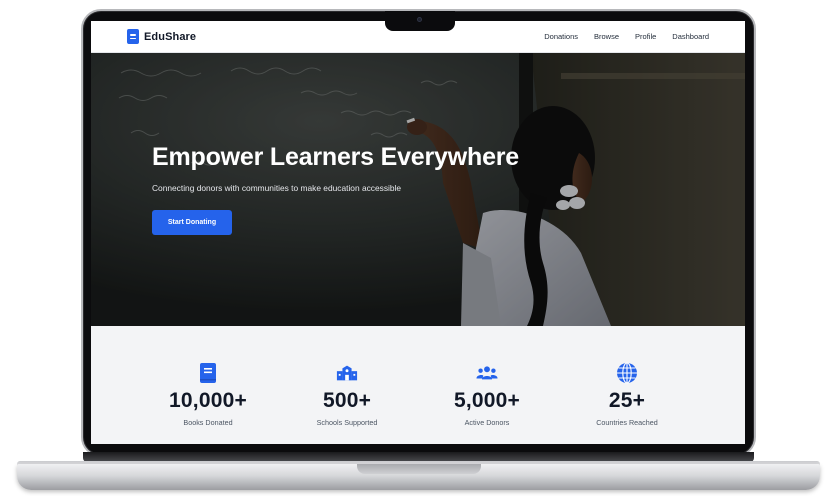 The height and width of the screenshot is (496, 840). I want to click on globe-icon, so click(627, 373).